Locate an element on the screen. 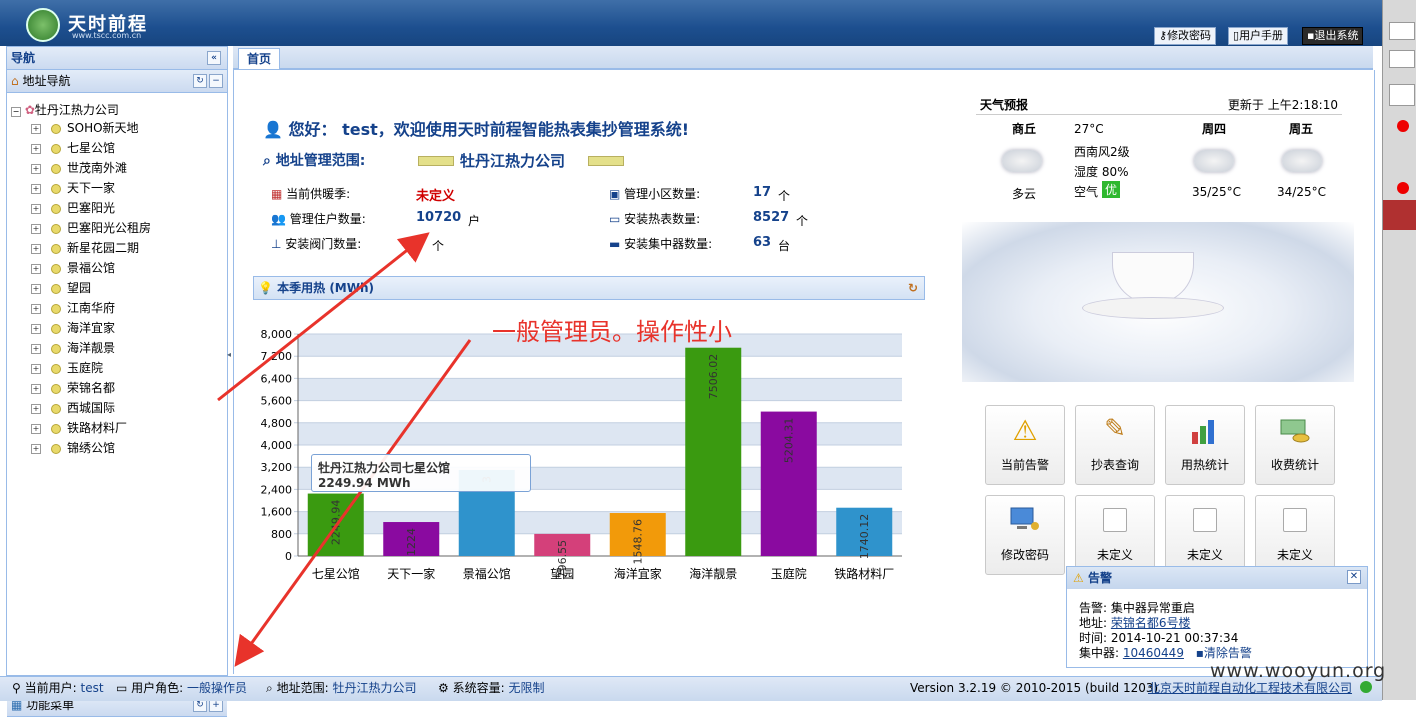 Image resolution: width=1416 pixels, height=717 pixels. tree-item: + SOHO新天地 is located at coordinates (85, 128).